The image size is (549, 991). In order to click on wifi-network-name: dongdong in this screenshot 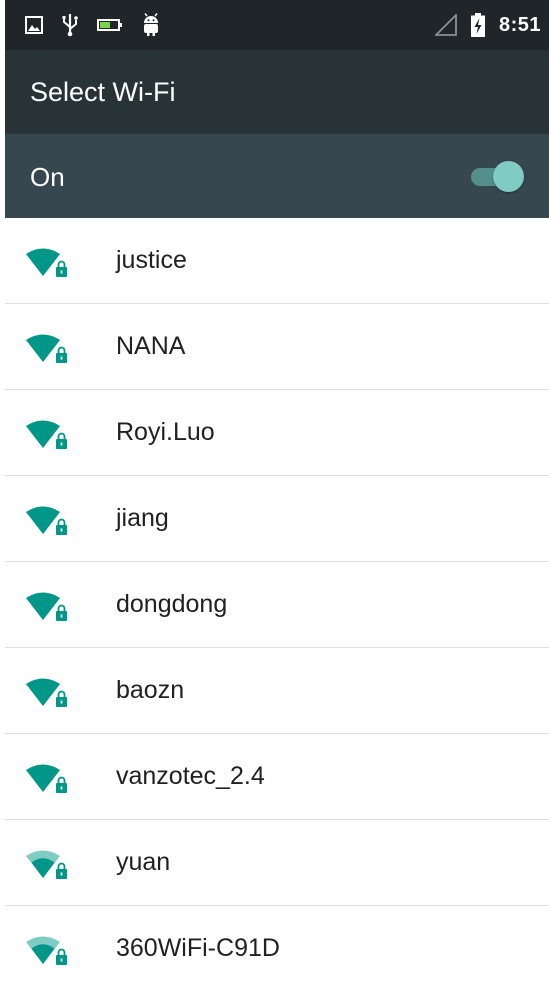, I will do `click(172, 604)`.